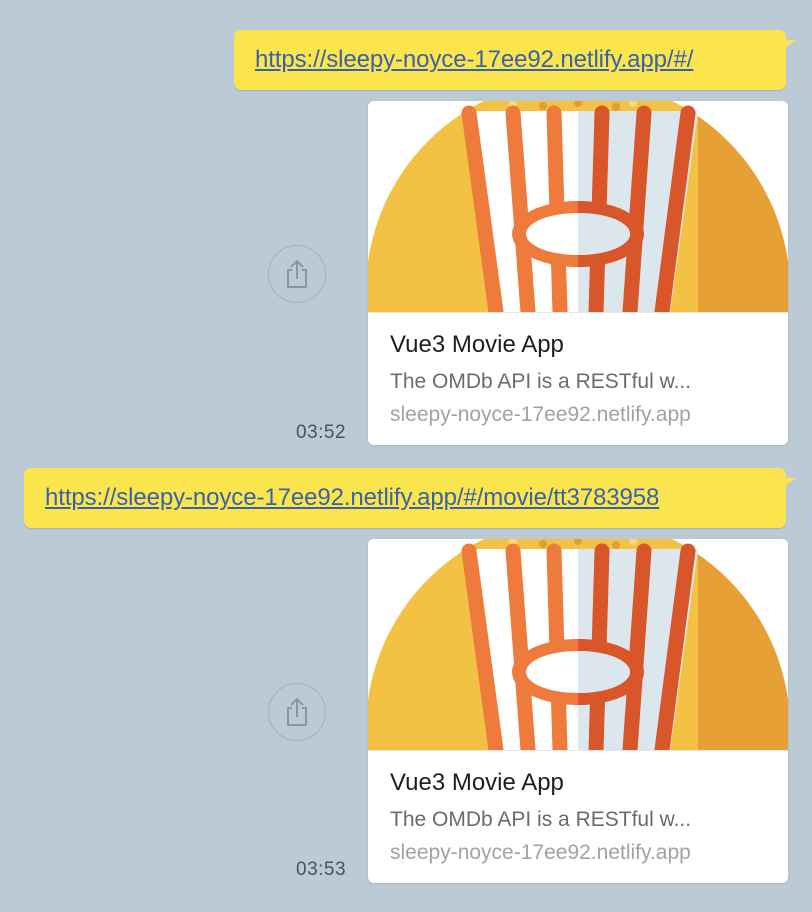  What do you see at coordinates (321, 869) in the screenshot?
I see `message-timestamp: 03:53` at bounding box center [321, 869].